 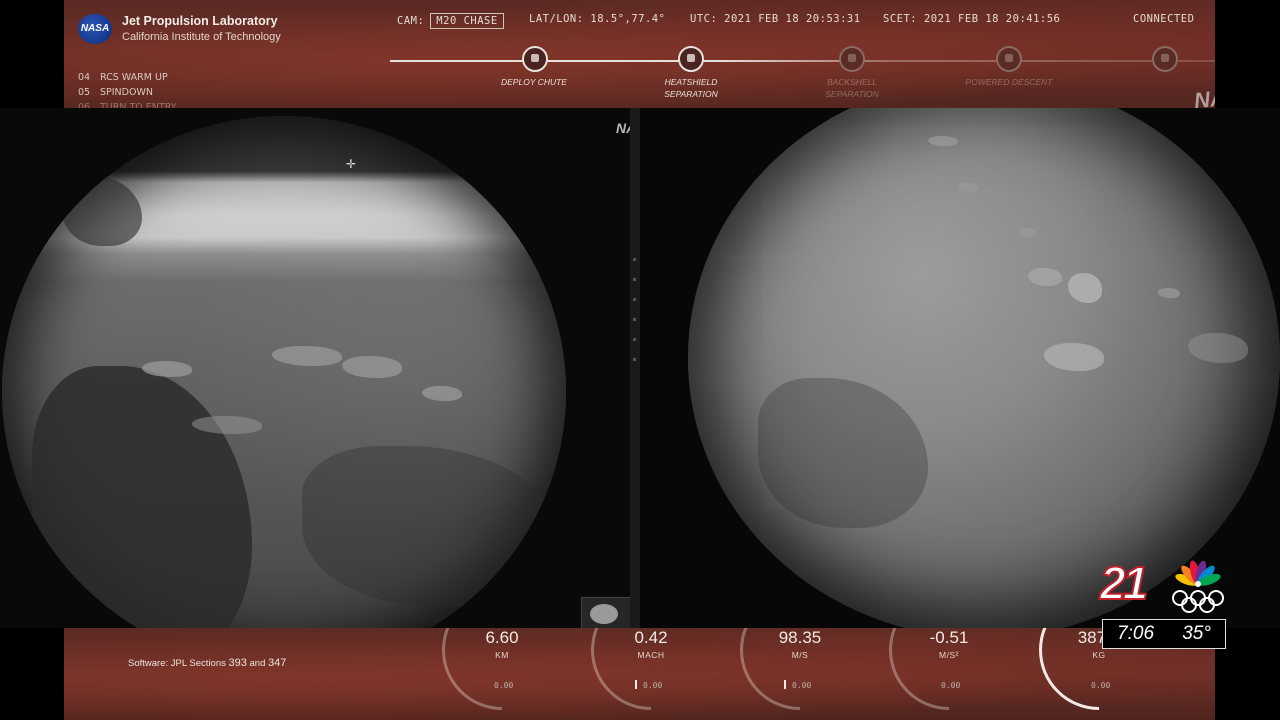 What do you see at coordinates (1203, 94) in the screenshot?
I see `nasa-watermark: NASA` at bounding box center [1203, 94].